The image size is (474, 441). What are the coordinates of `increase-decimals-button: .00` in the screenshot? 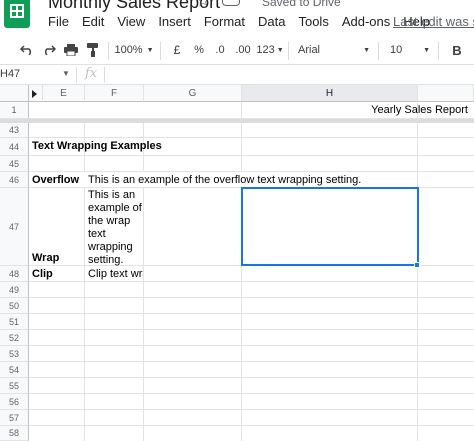 It's located at (243, 50).